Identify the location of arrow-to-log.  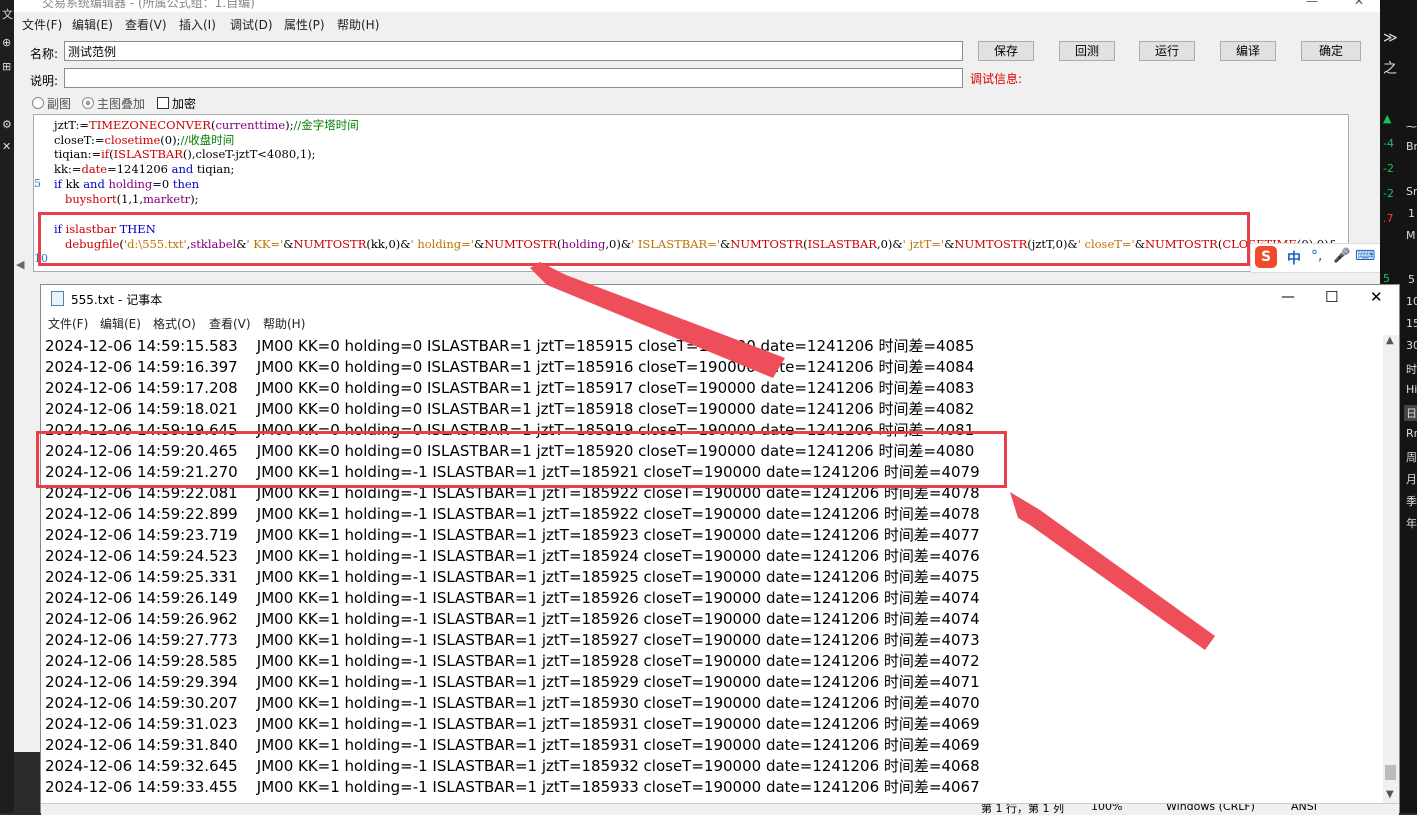
(1112, 571).